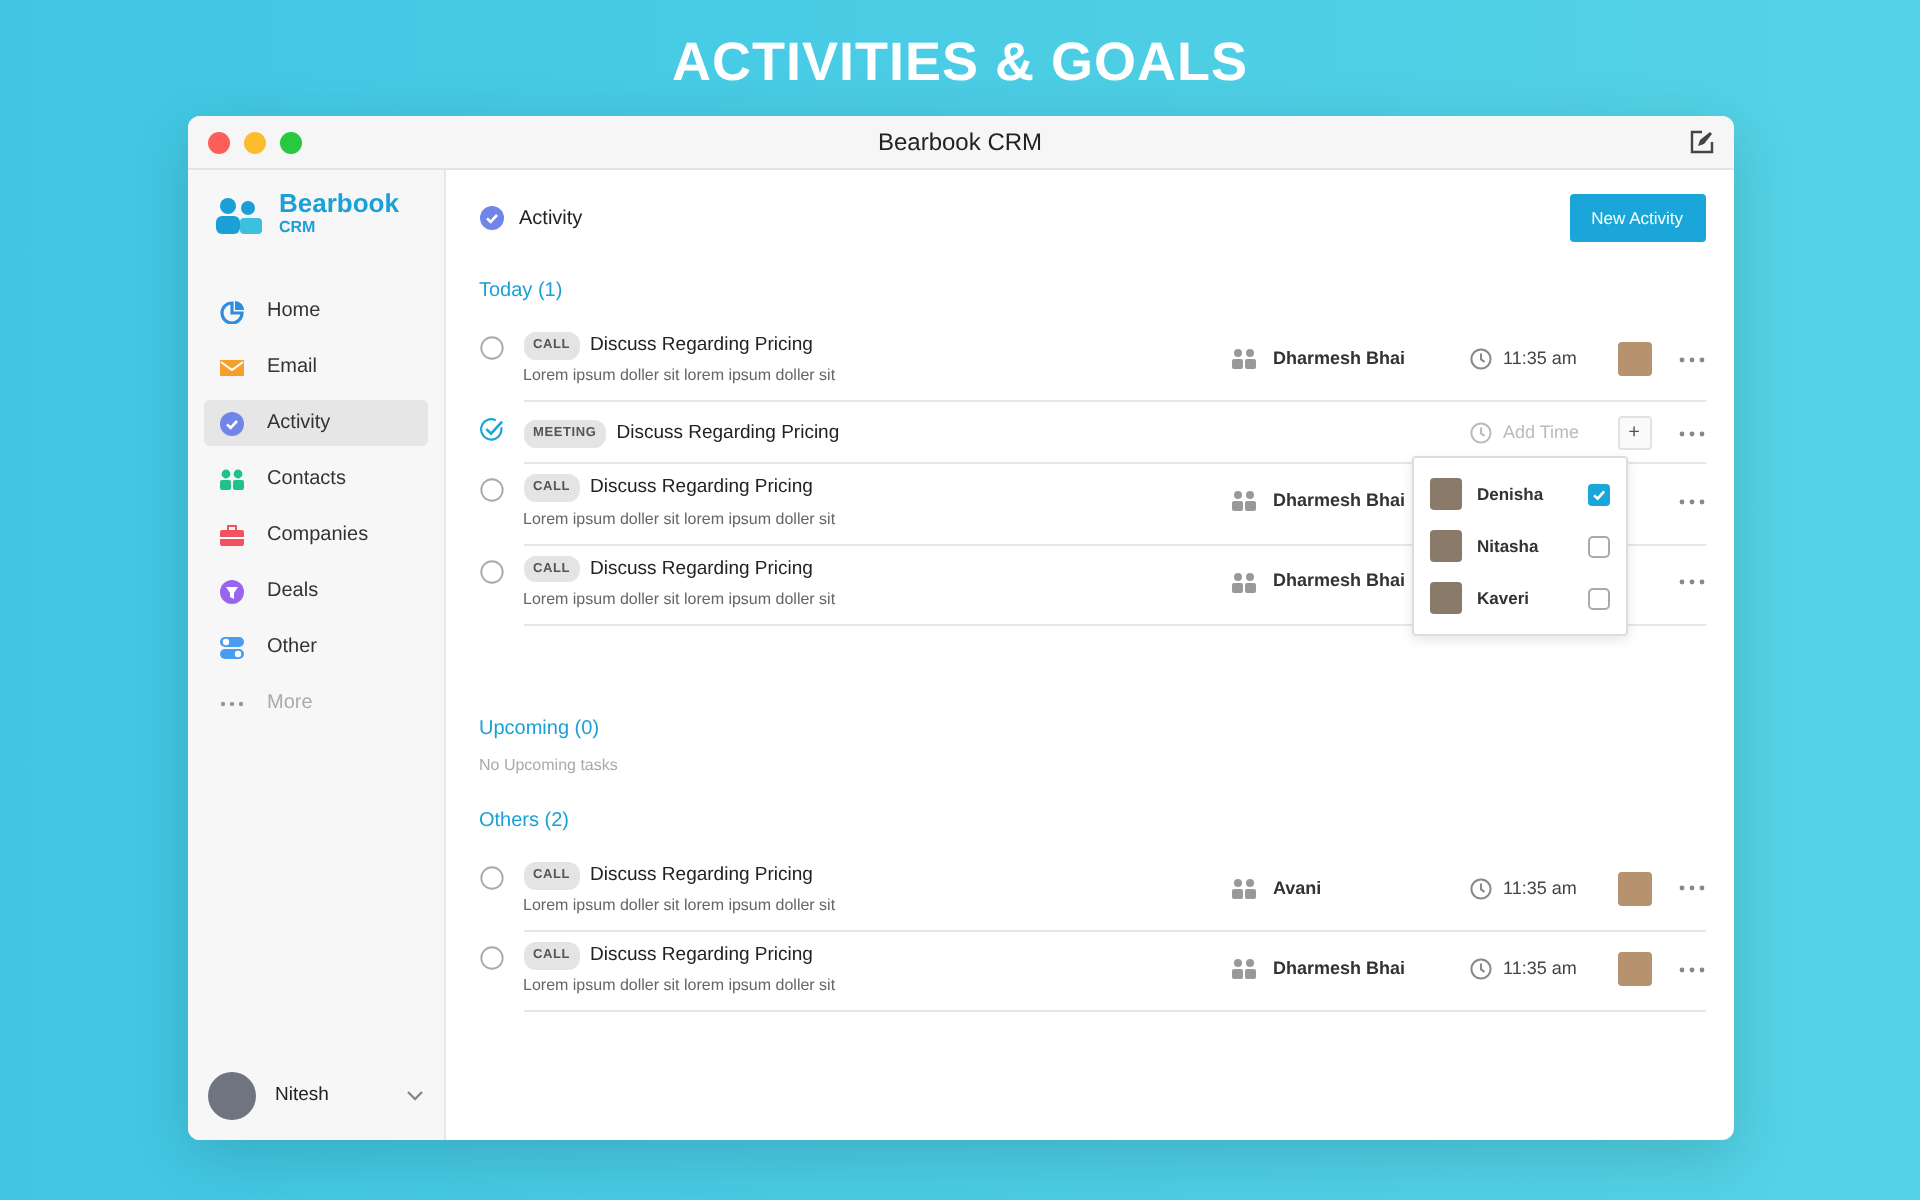 This screenshot has width=1920, height=1200. I want to click on sidebar-item: Other, so click(315, 647).